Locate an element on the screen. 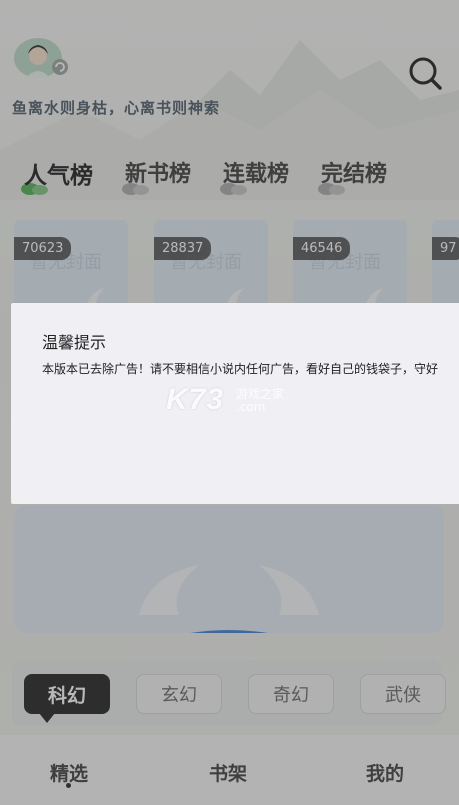 This screenshot has width=459, height=805. dialog-message: 本版本已去除广告！请不要相信小说内任何广告，看好自己的钱袋子，守好 is located at coordinates (240, 369).